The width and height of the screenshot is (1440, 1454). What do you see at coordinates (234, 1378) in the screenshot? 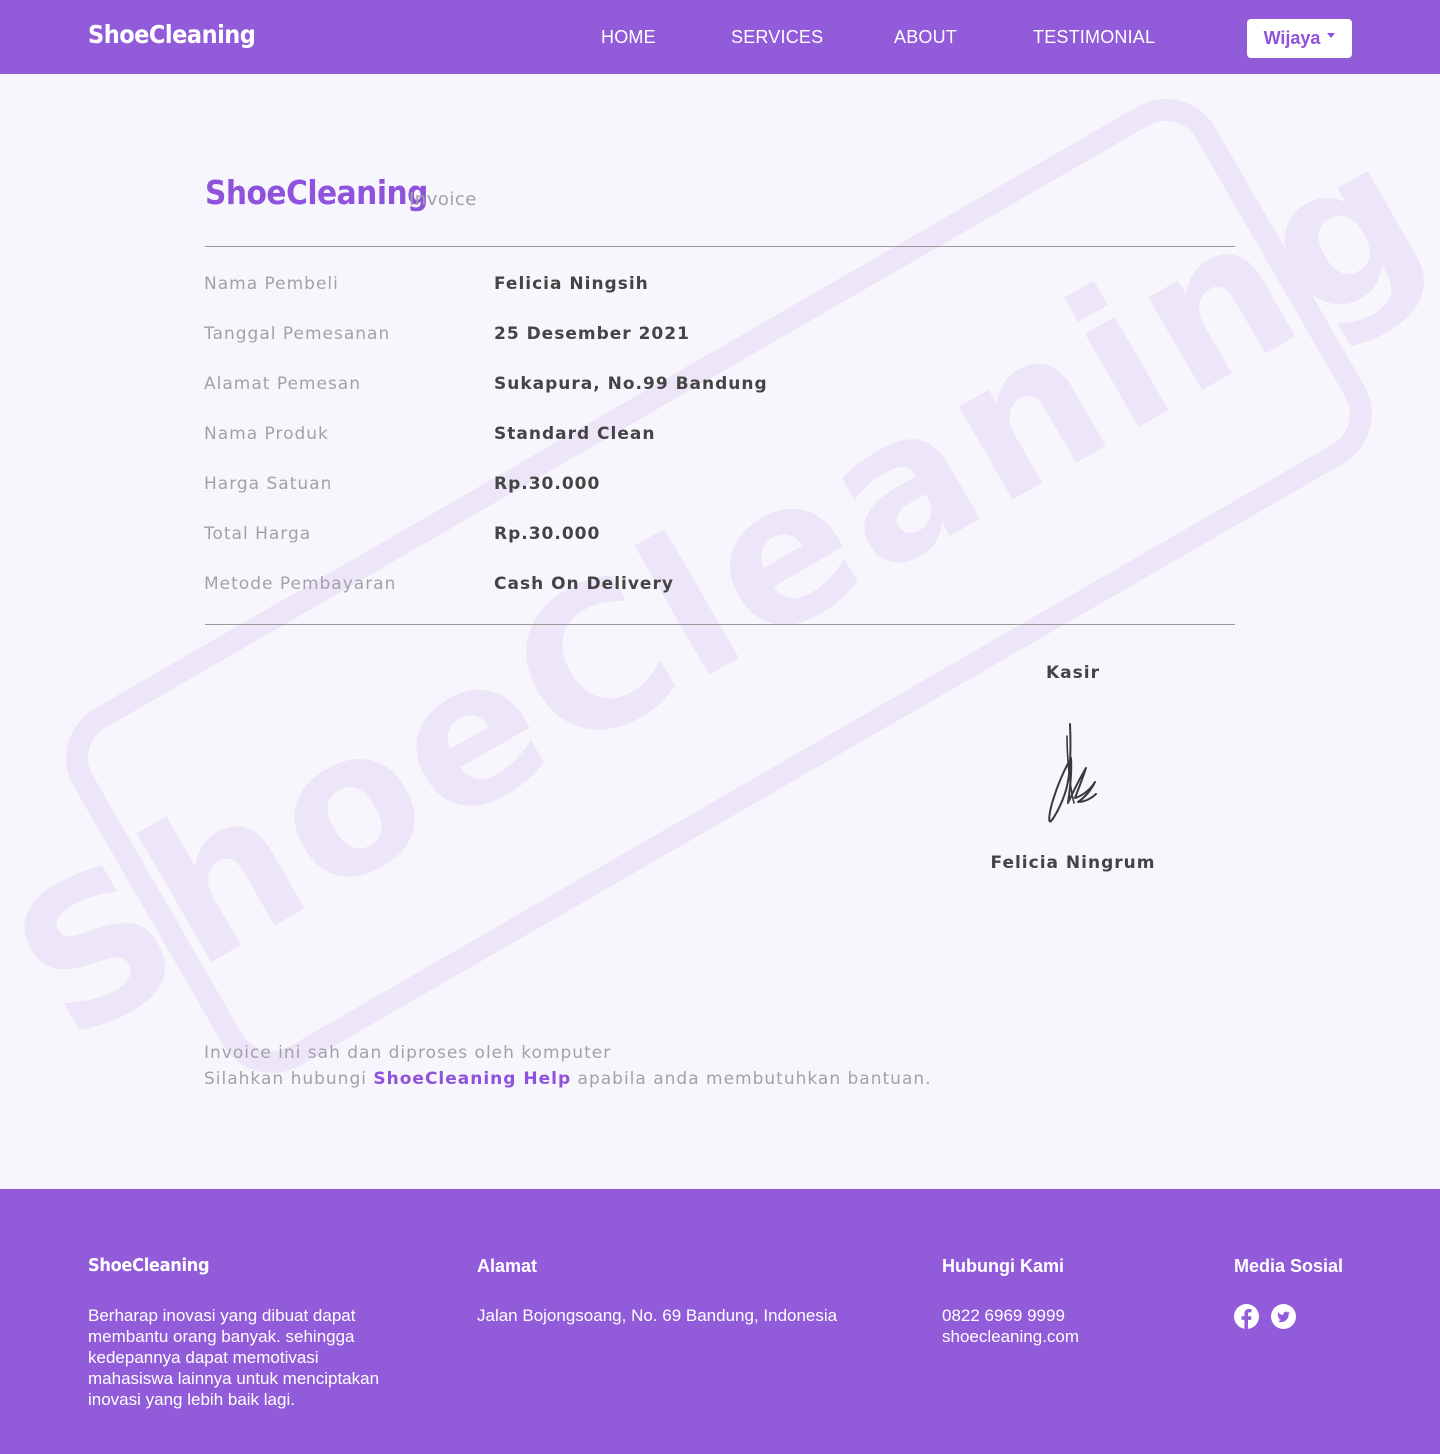
I see `tagline-line: mahasiswa lainnya untuk menciptakan` at bounding box center [234, 1378].